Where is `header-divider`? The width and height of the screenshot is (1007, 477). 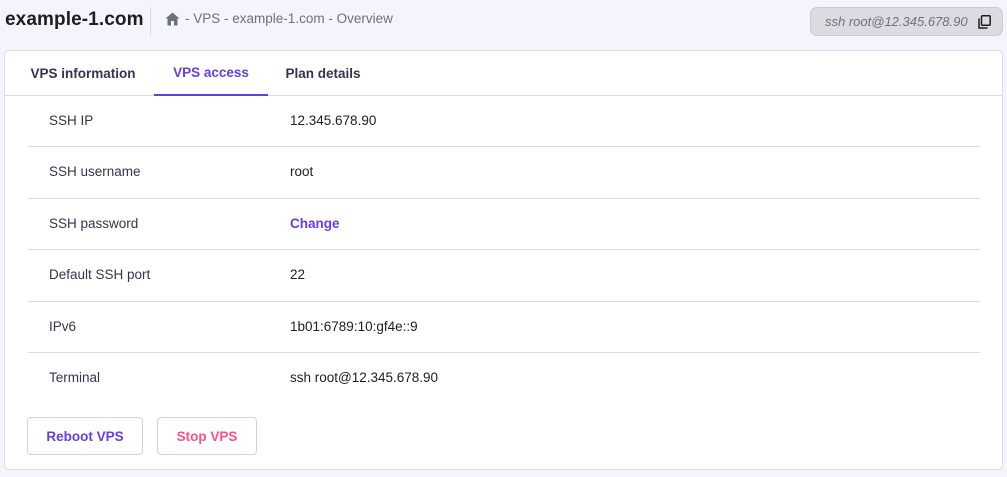
header-divider is located at coordinates (150, 21).